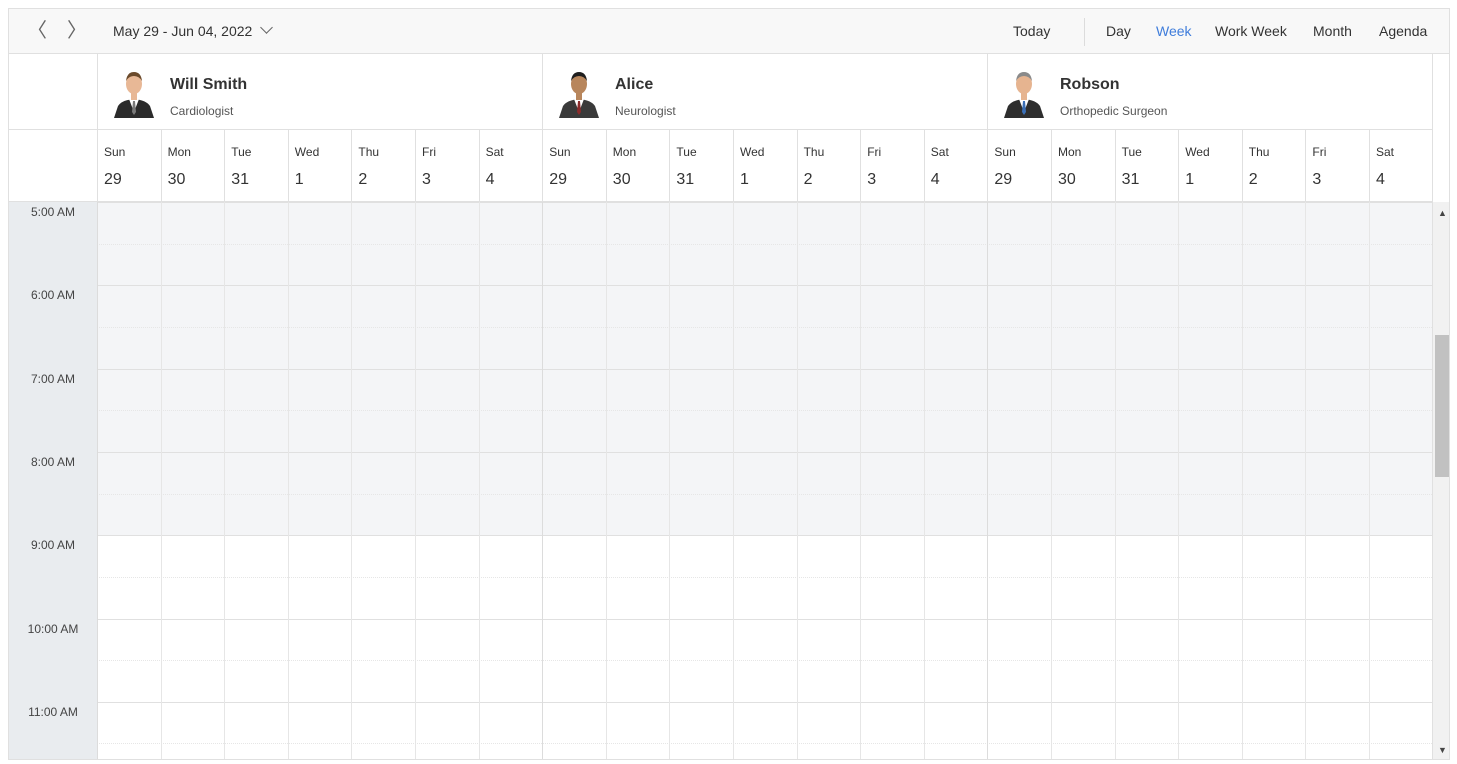  Describe the element at coordinates (209, 84) in the screenshot. I see `resource-name: Will Smith` at that location.